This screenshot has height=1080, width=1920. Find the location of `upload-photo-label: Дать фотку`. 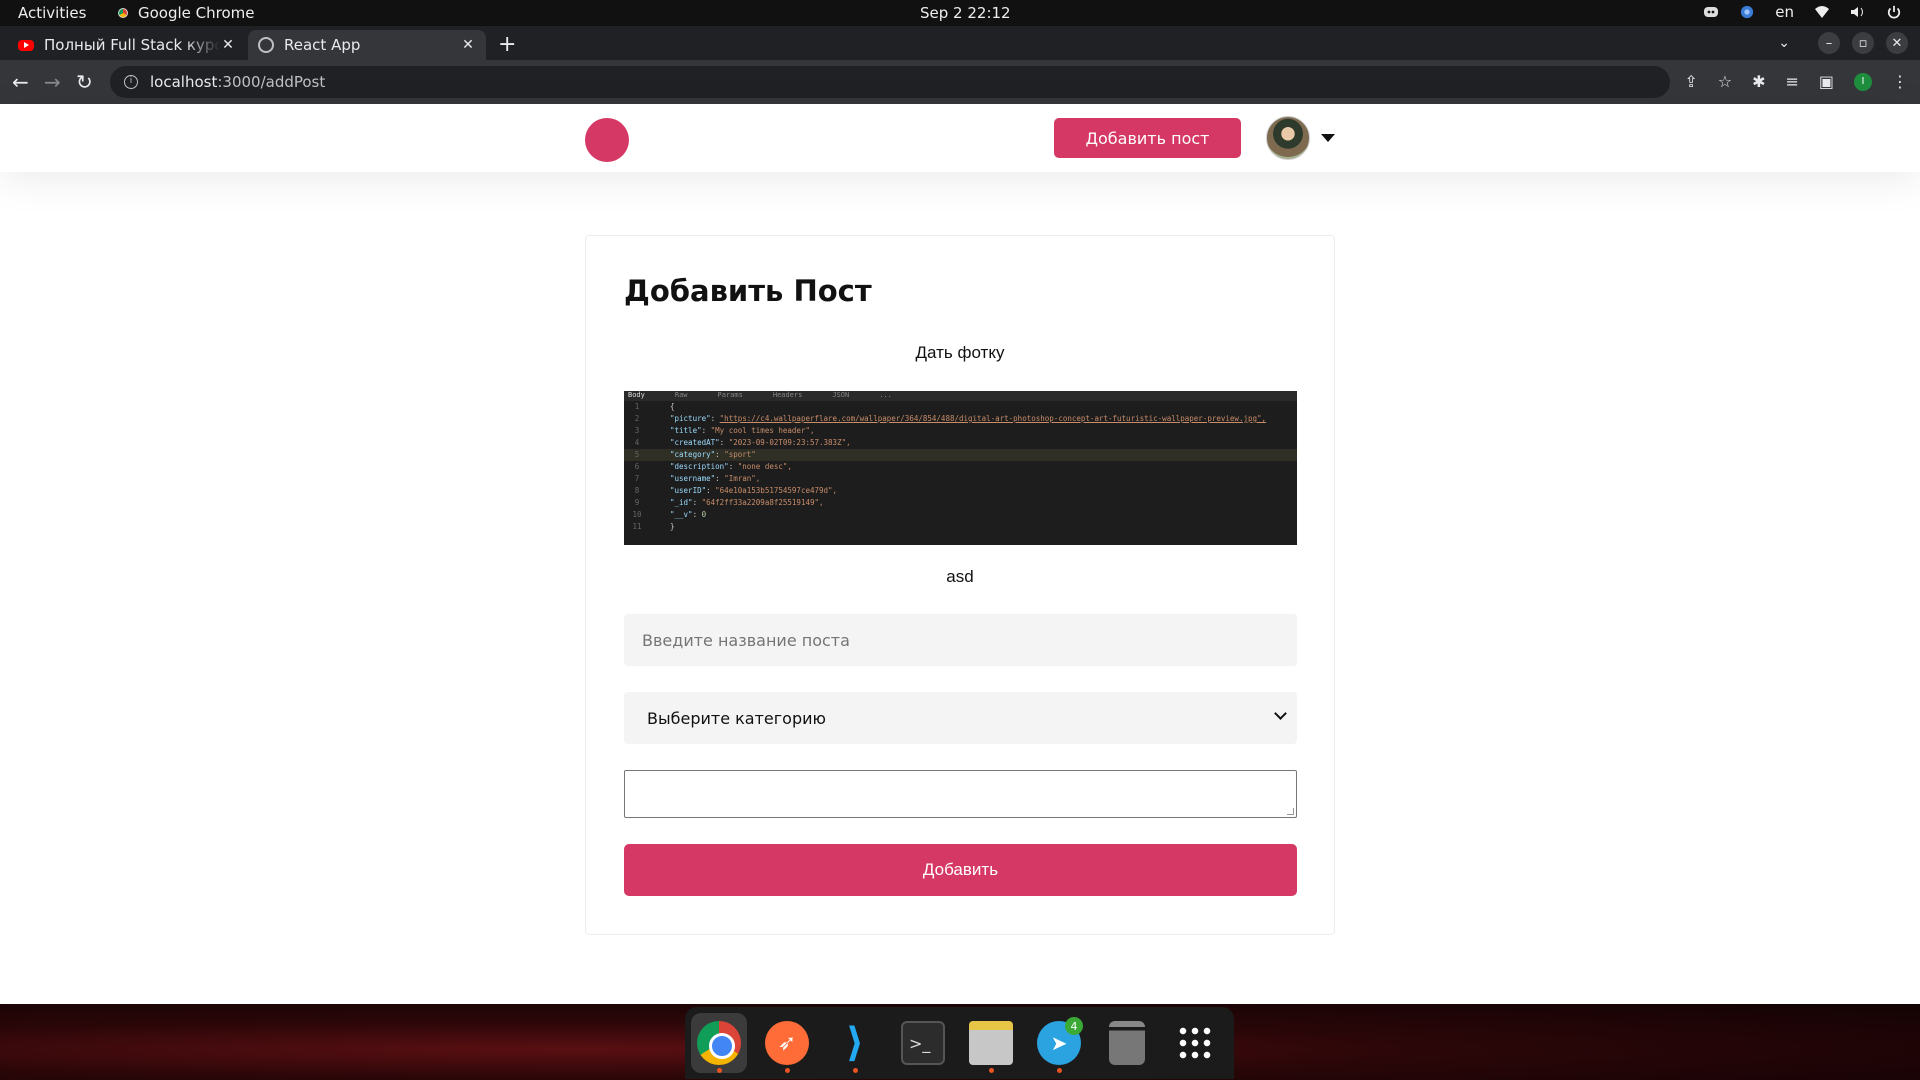

upload-photo-label: Дать фотку is located at coordinates (960, 353).